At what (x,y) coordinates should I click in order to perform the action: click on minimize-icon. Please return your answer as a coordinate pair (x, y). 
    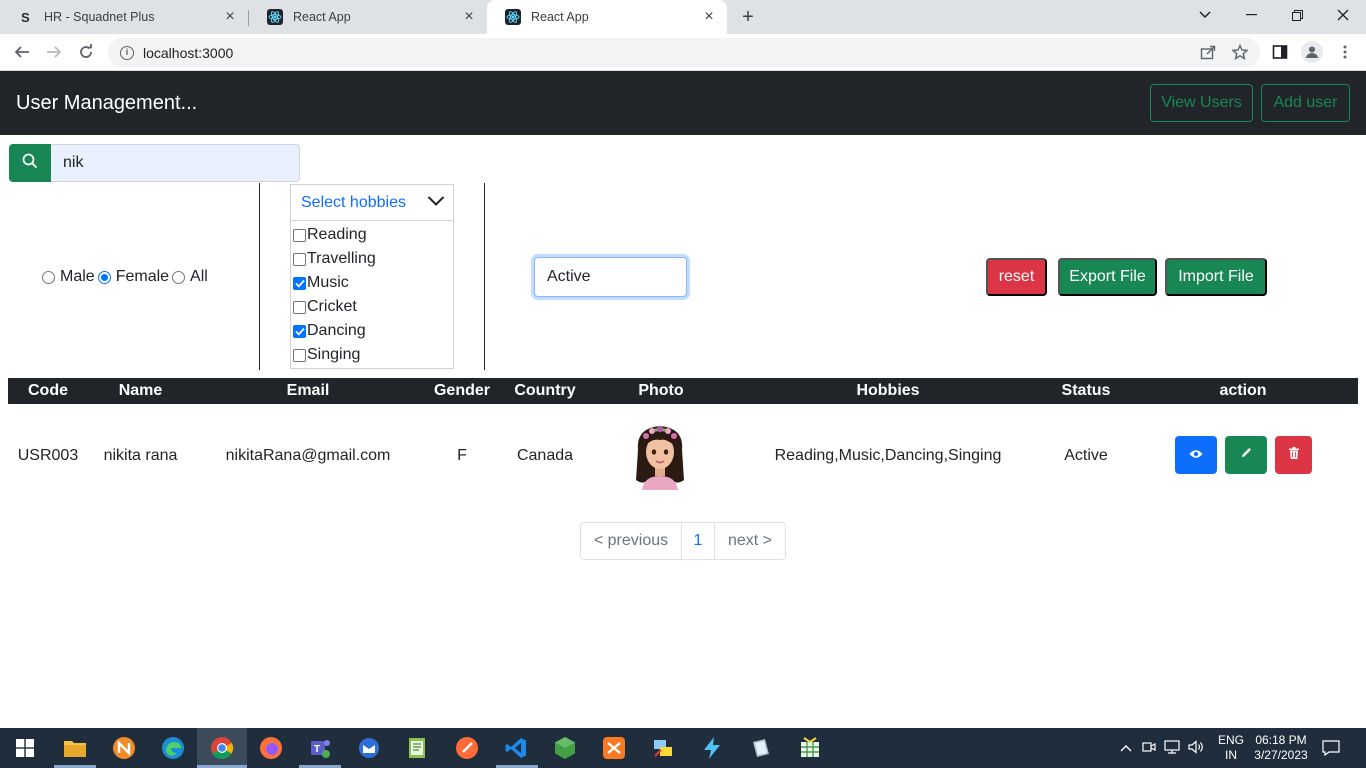
    Looking at the image, I should click on (1251, 15).